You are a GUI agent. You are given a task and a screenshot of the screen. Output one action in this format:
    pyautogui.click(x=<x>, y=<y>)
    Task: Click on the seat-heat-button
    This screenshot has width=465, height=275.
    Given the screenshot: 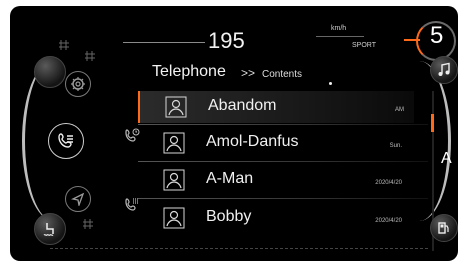 What is the action you would take?
    pyautogui.click(x=50, y=229)
    